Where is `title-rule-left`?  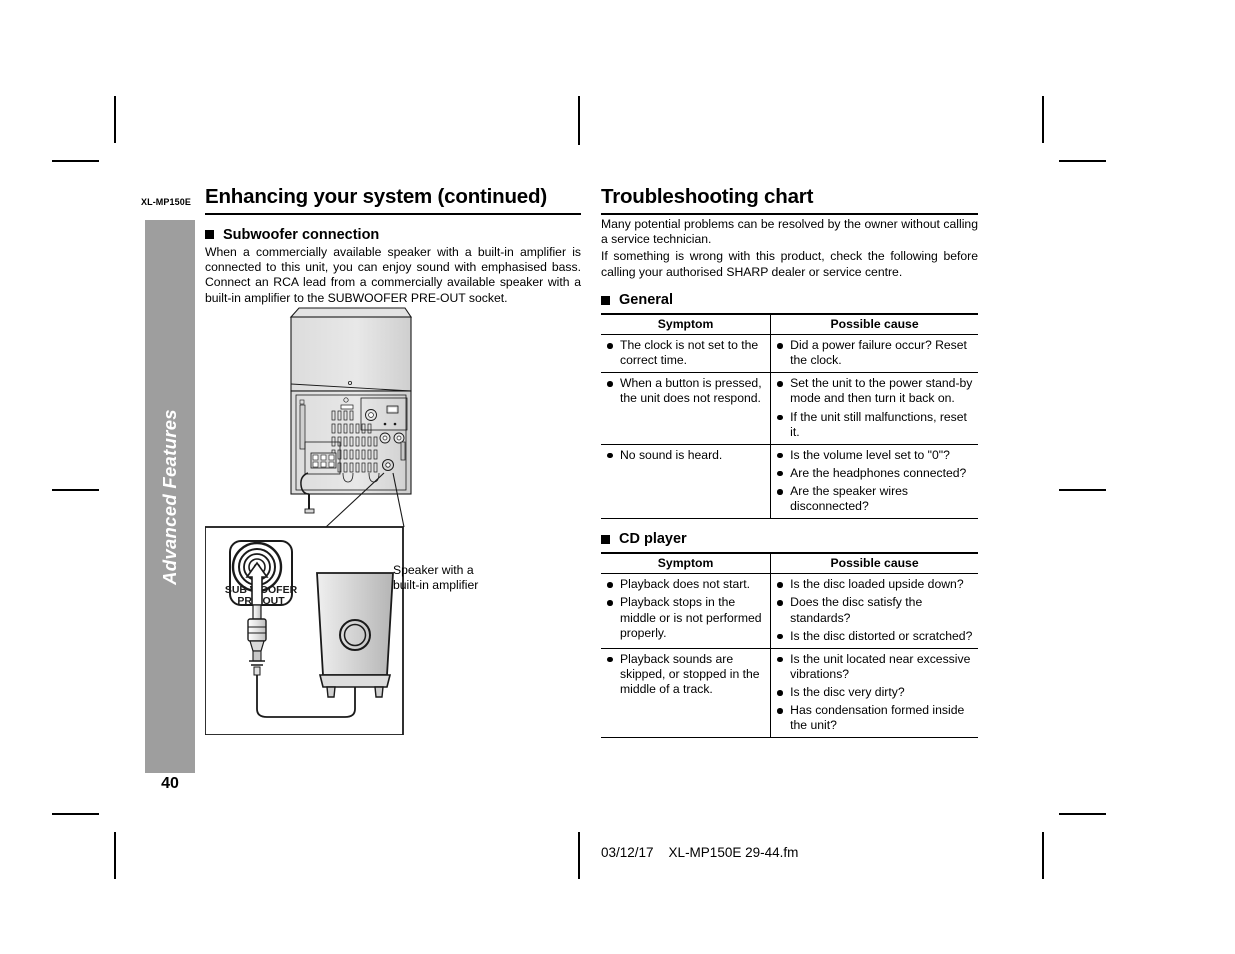 title-rule-left is located at coordinates (393, 213).